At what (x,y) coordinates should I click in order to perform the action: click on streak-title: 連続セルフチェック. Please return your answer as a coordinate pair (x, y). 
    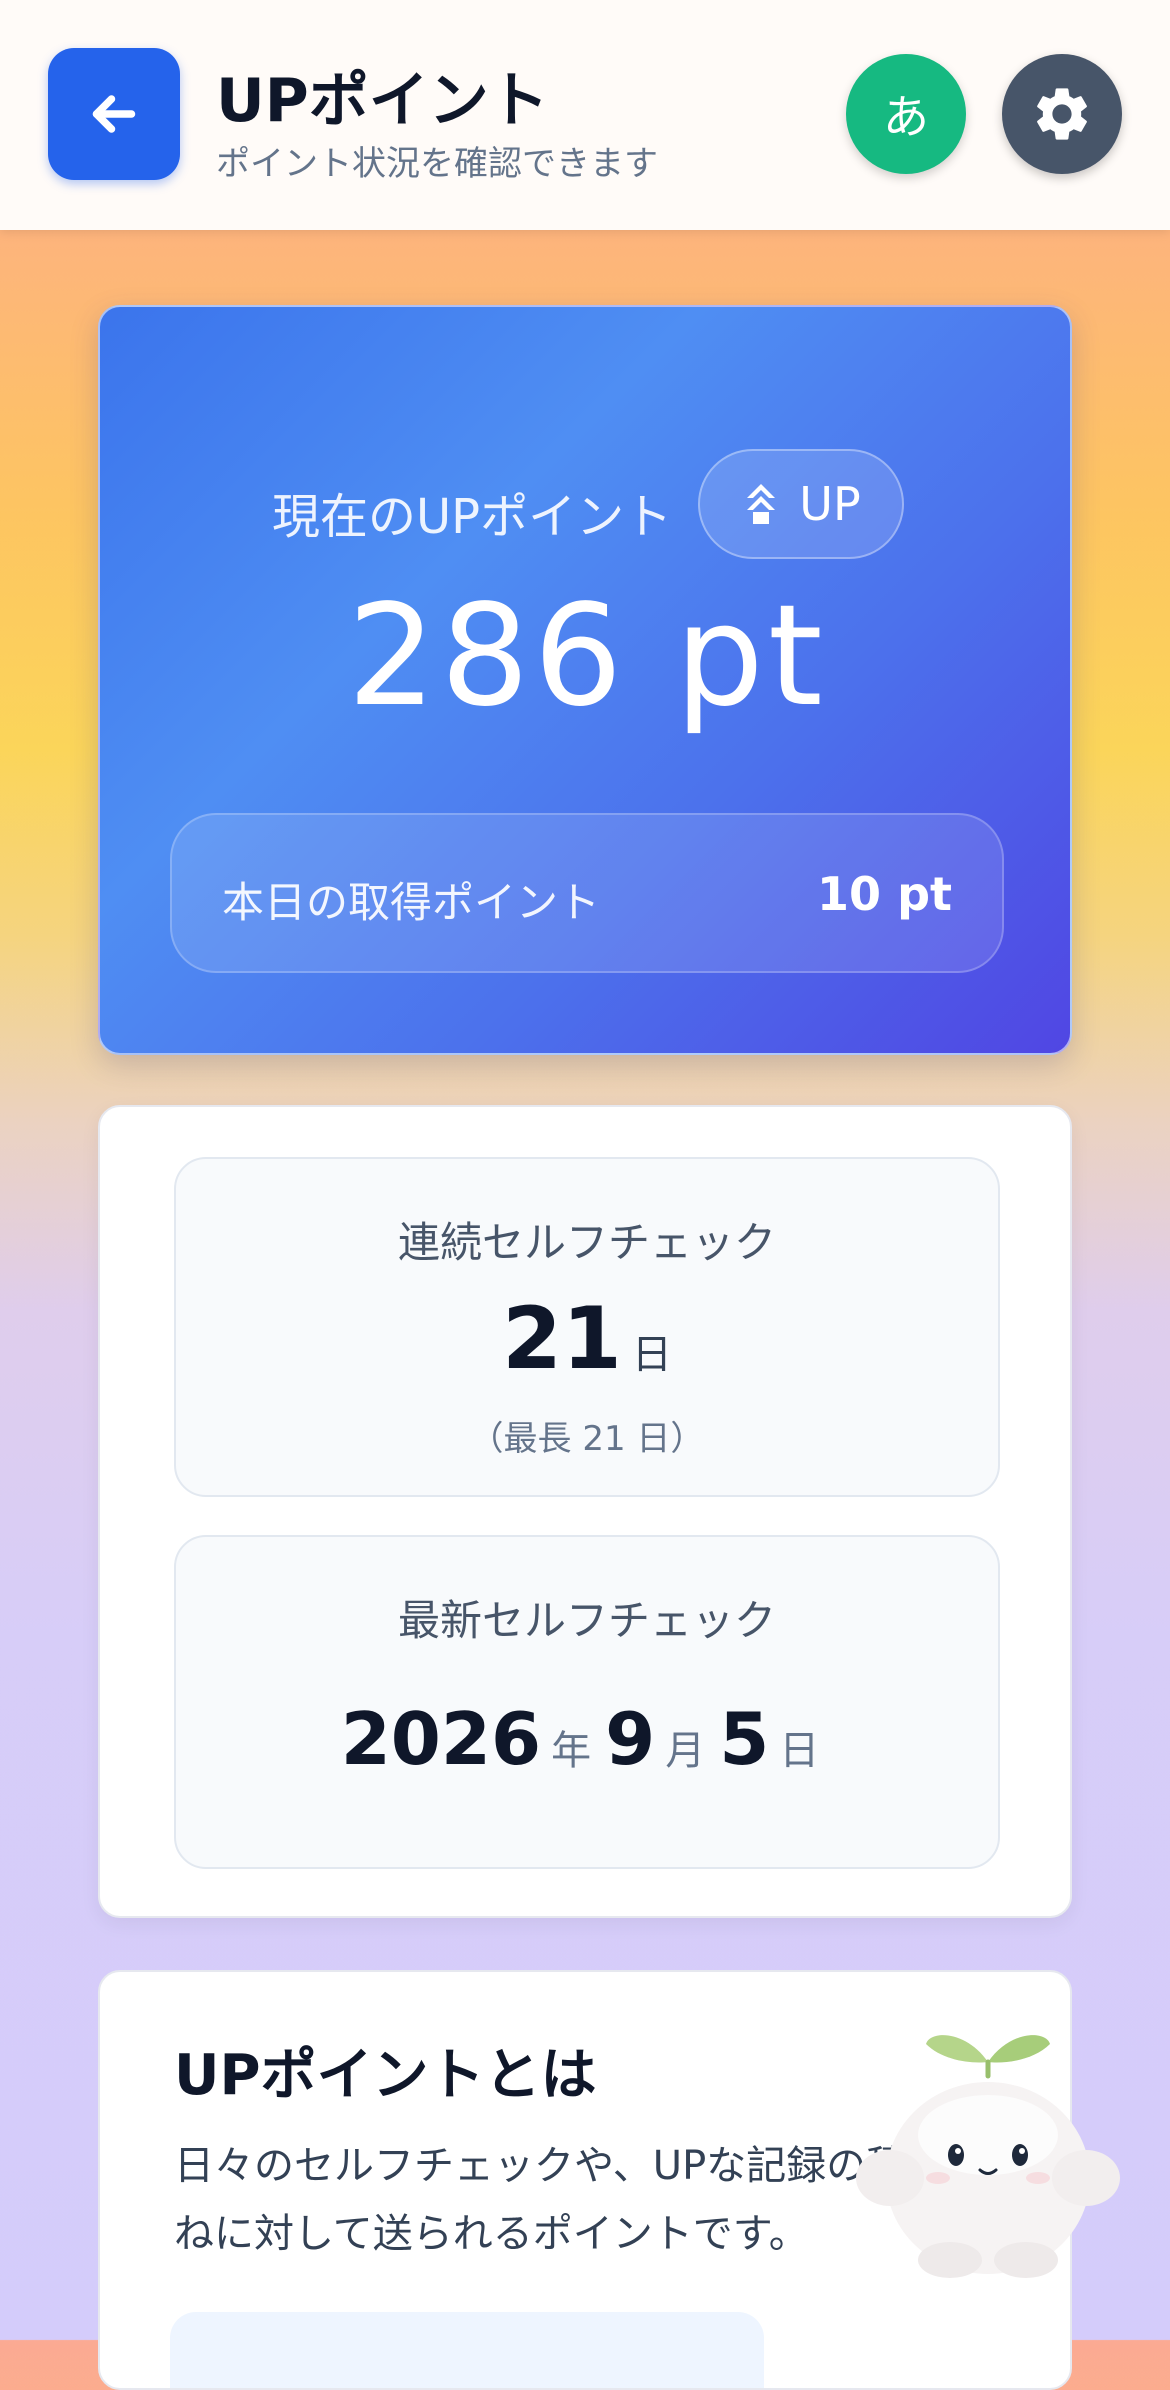
    Looking at the image, I should click on (586, 1242).